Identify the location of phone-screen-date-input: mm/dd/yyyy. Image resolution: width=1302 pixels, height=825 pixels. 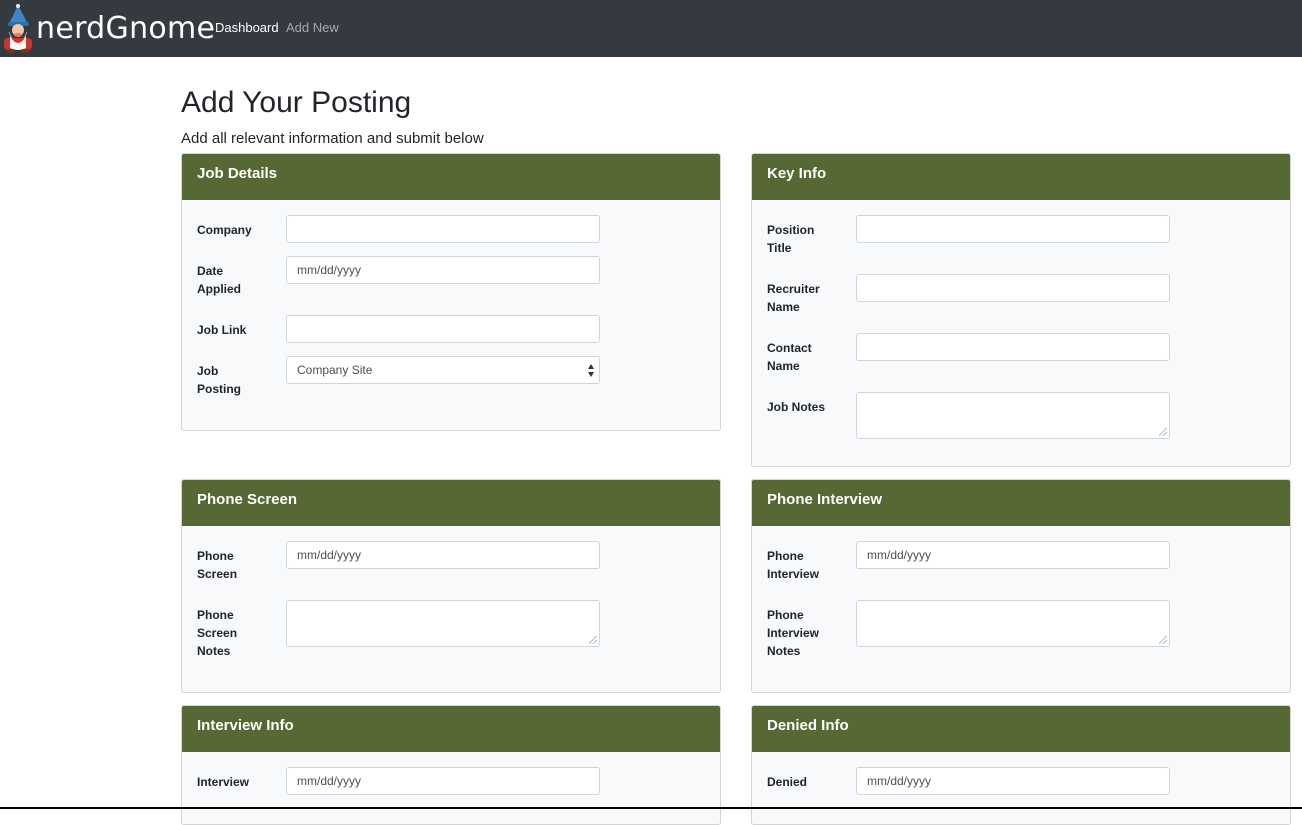
(443, 555).